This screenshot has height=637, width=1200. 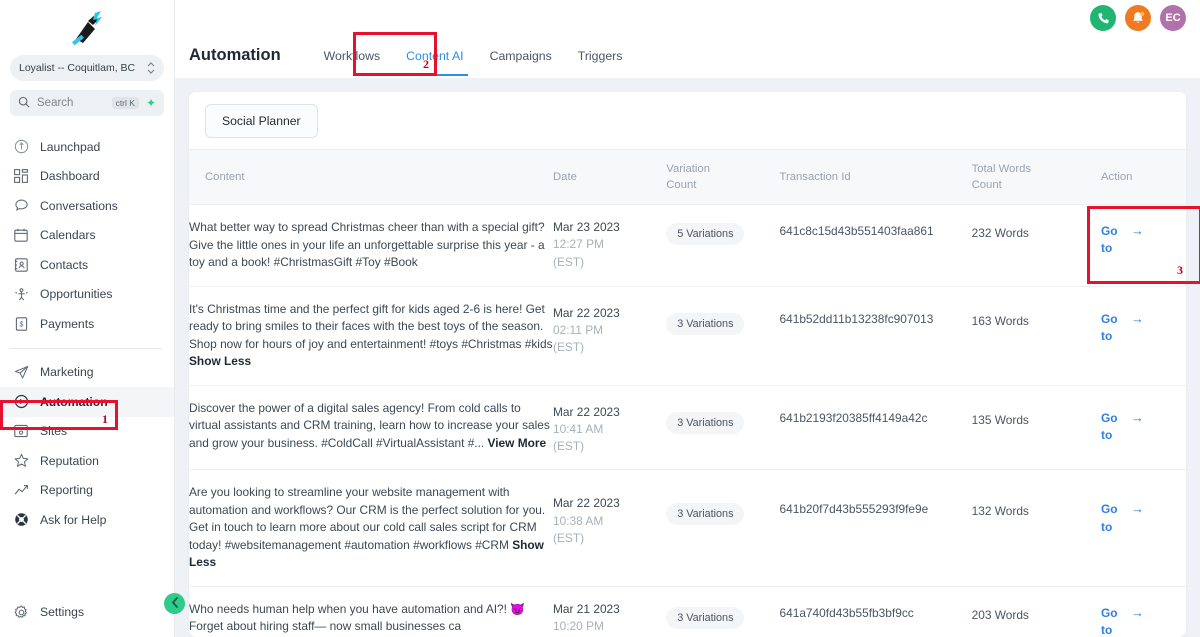 What do you see at coordinates (1180, 270) in the screenshot?
I see `annotation-number-3: 3` at bounding box center [1180, 270].